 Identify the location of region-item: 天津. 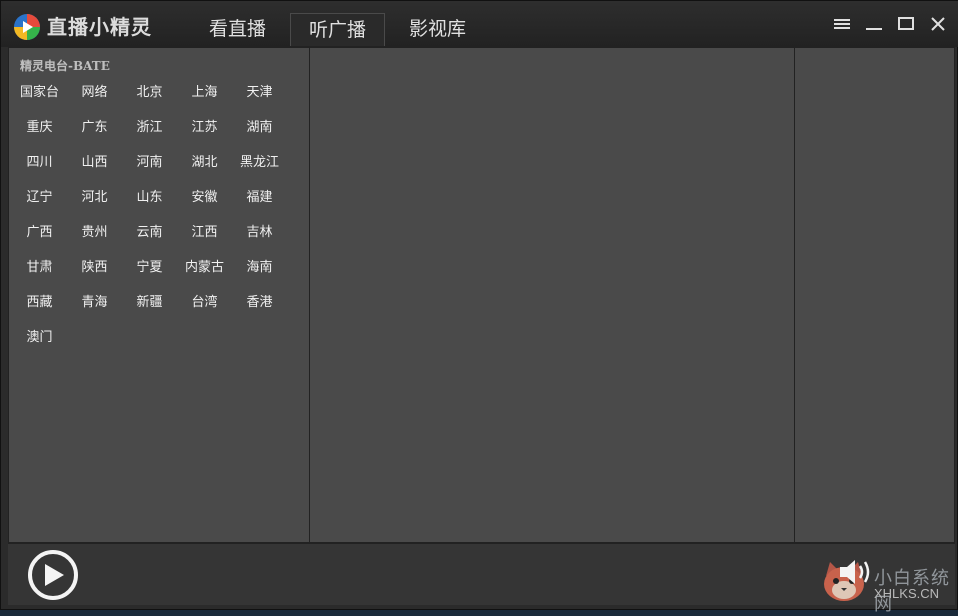
(259, 92).